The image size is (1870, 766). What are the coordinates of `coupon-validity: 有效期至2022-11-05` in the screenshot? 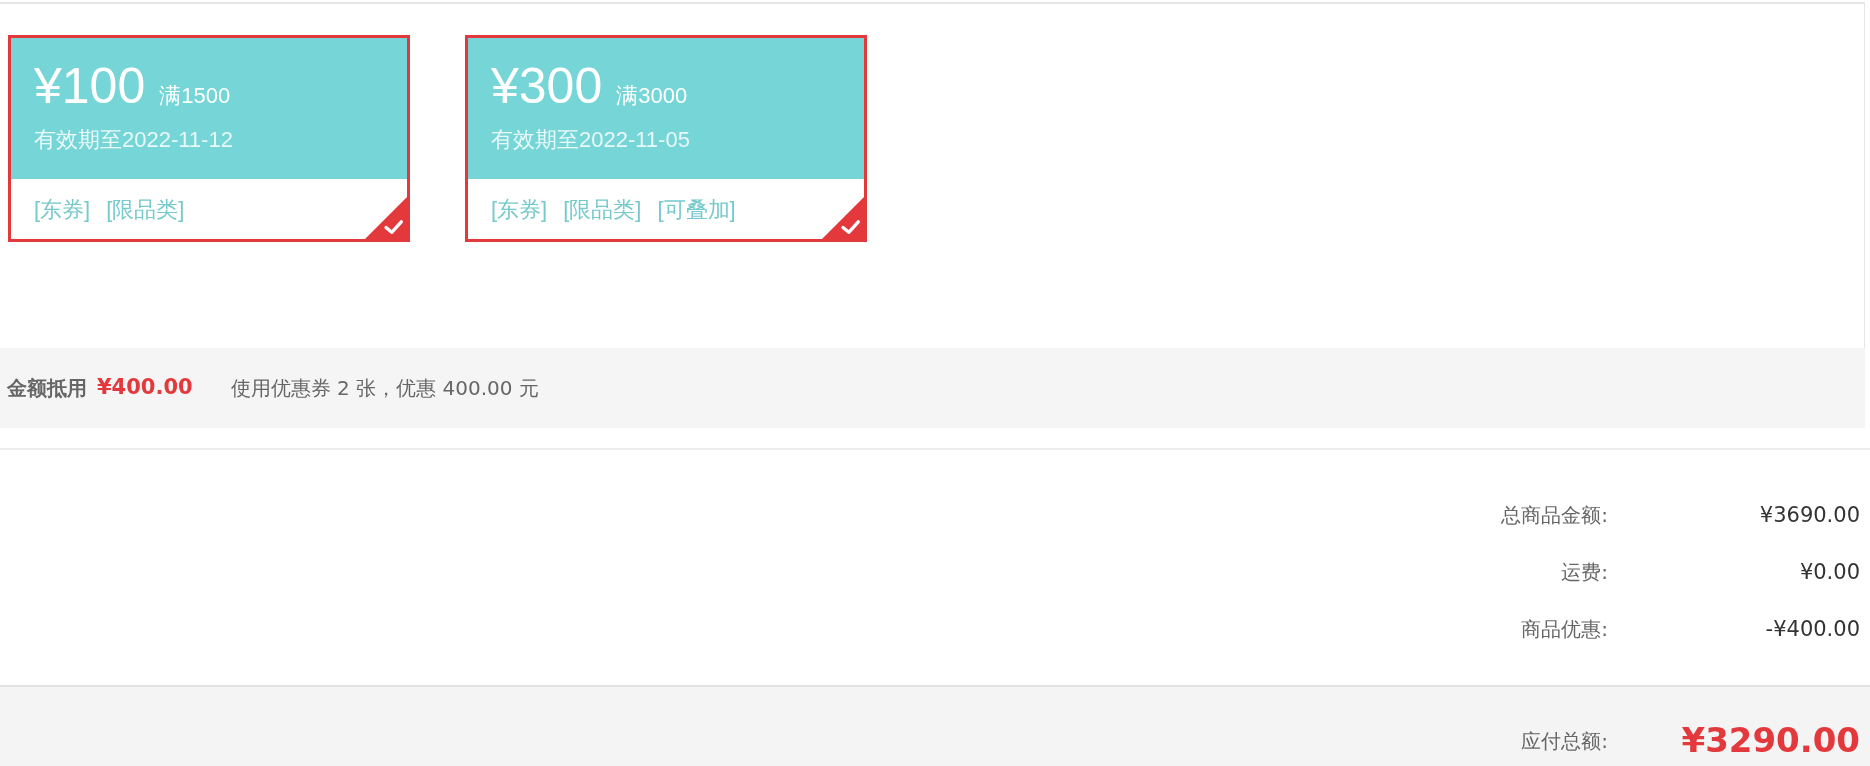 It's located at (591, 140).